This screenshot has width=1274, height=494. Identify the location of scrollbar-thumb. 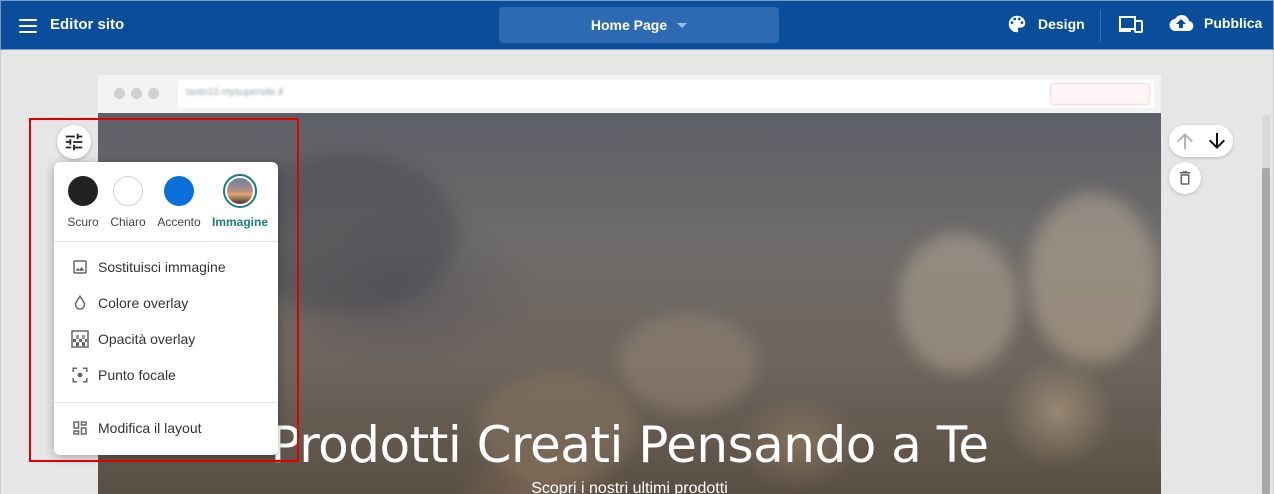
(1266, 331).